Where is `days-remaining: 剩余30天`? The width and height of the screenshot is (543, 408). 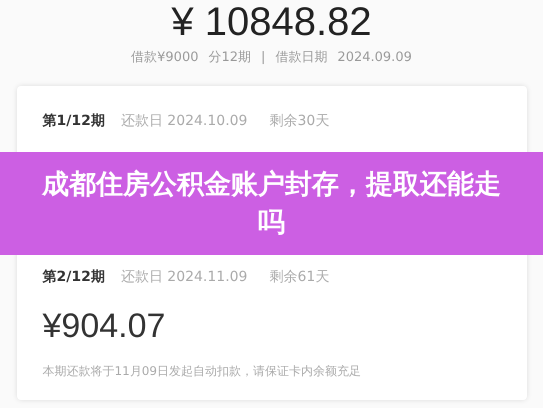 days-remaining: 剩余30天 is located at coordinates (299, 121).